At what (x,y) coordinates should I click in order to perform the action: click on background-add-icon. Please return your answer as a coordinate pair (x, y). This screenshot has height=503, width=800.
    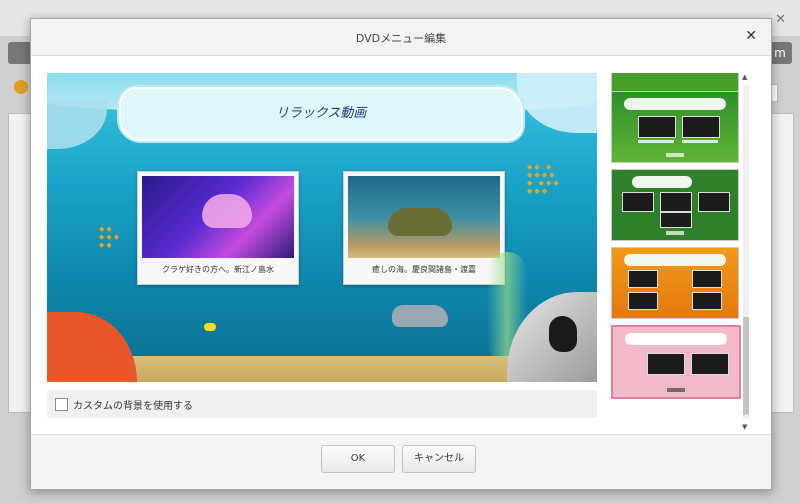
    Looking at the image, I should click on (21, 87).